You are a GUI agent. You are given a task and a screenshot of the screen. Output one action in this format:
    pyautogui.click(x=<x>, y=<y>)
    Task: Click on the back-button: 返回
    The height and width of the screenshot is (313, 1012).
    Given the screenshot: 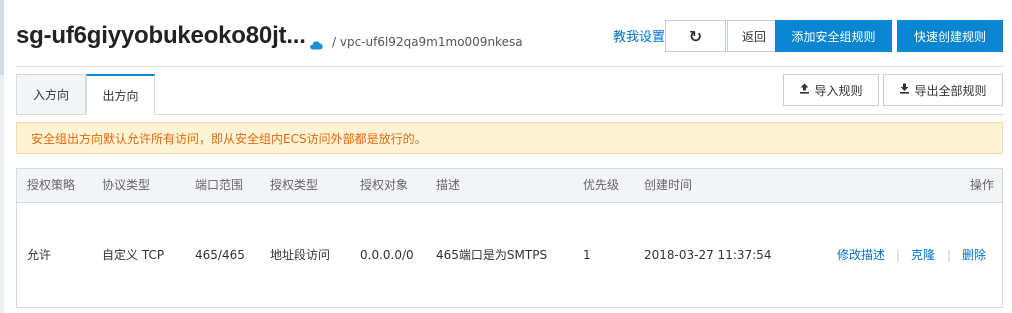 What is the action you would take?
    pyautogui.click(x=754, y=36)
    